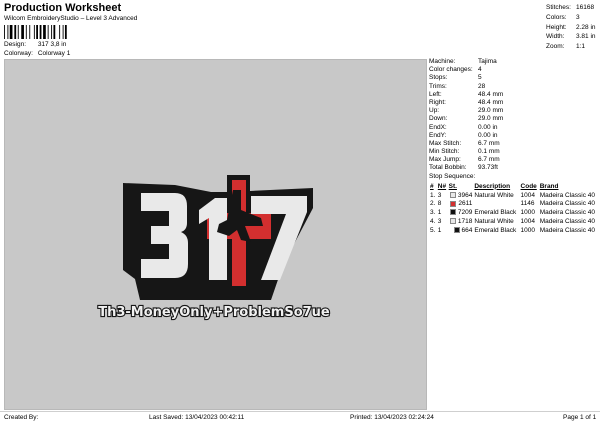  What do you see at coordinates (461, 203) in the screenshot?
I see `row-stitches: 2611` at bounding box center [461, 203].